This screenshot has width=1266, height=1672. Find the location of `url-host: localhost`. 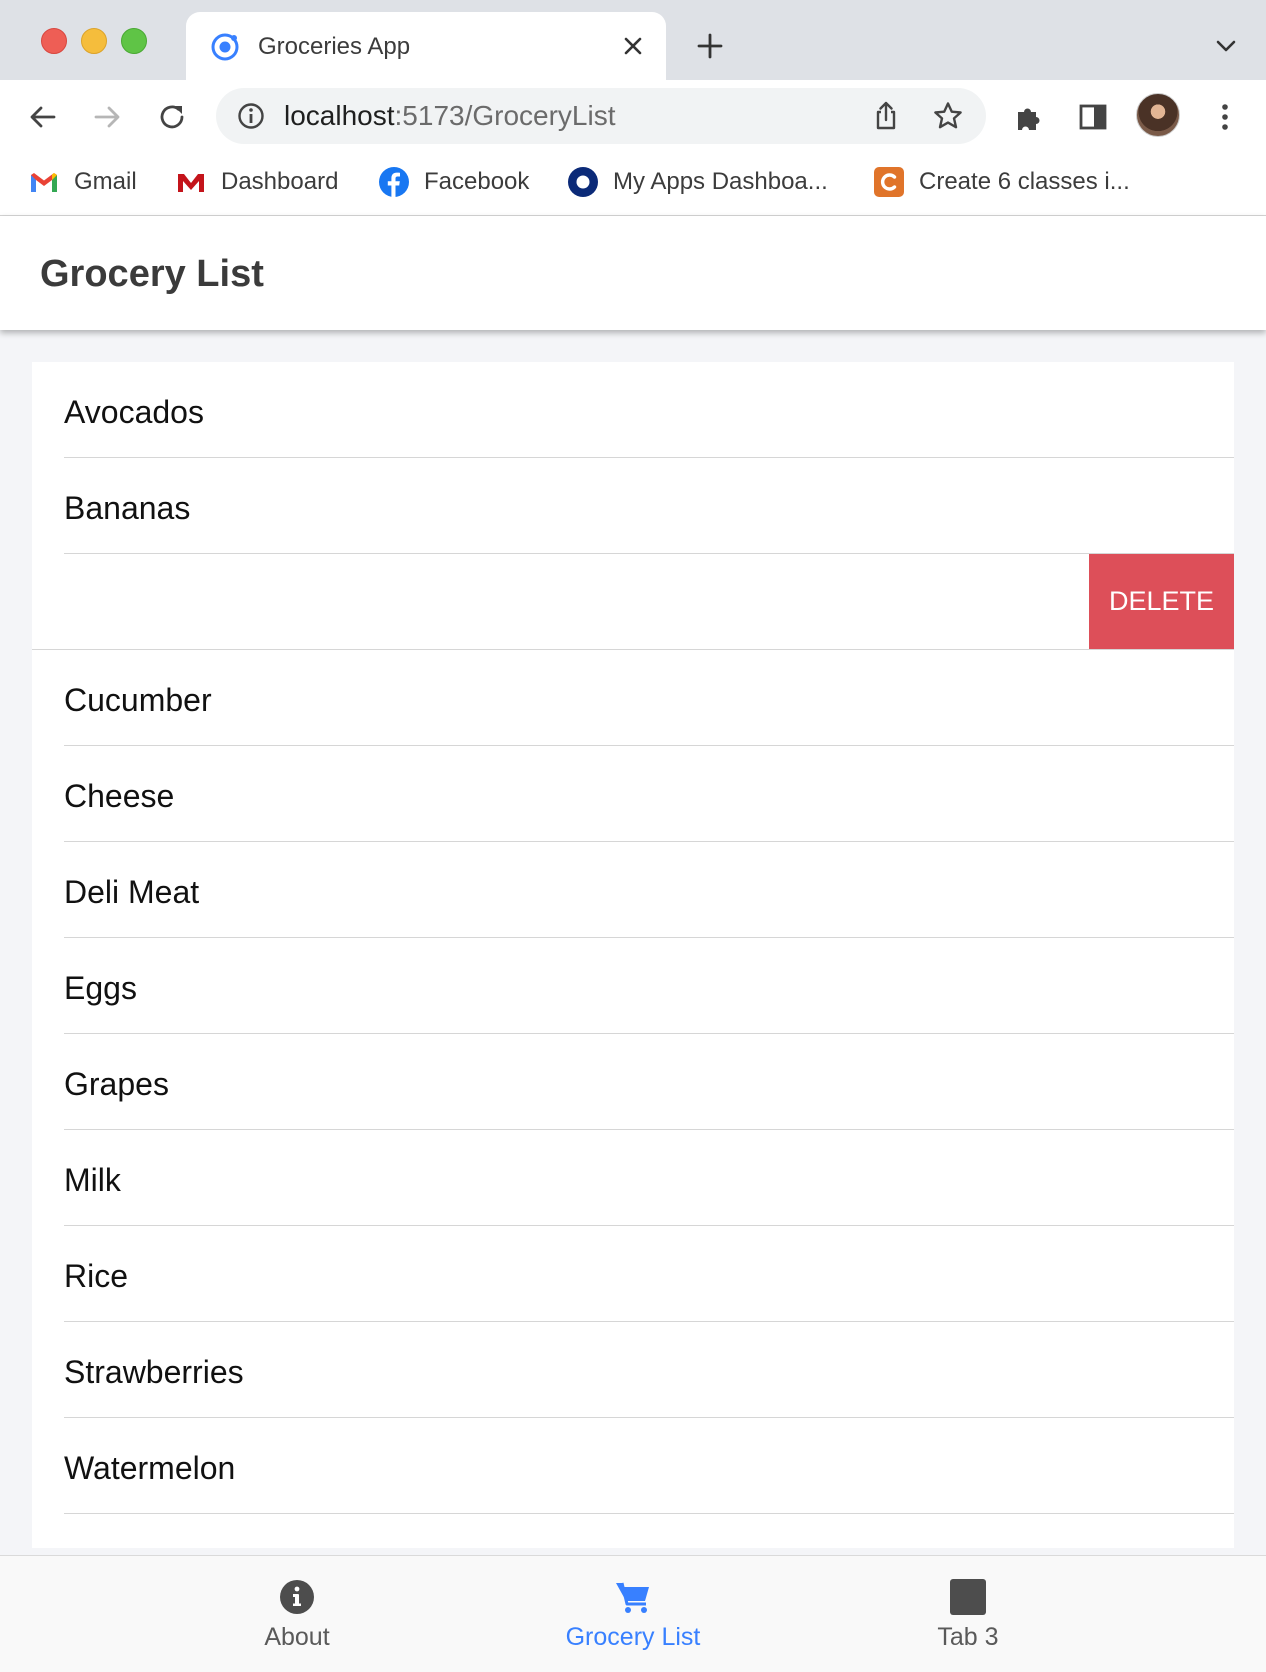

url-host: localhost is located at coordinates (339, 115).